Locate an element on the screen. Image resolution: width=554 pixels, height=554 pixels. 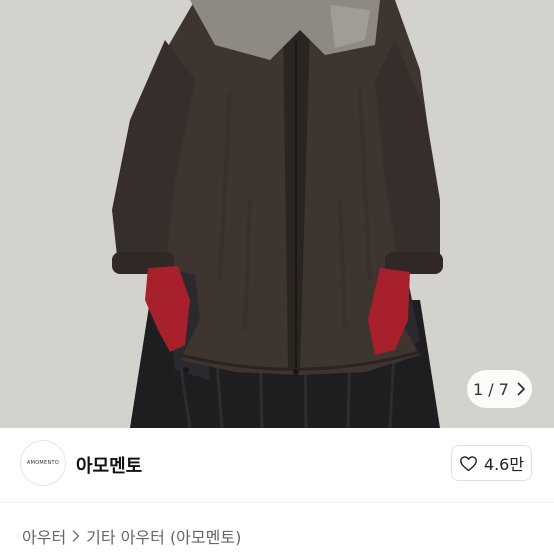
divider is located at coordinates (277, 502).